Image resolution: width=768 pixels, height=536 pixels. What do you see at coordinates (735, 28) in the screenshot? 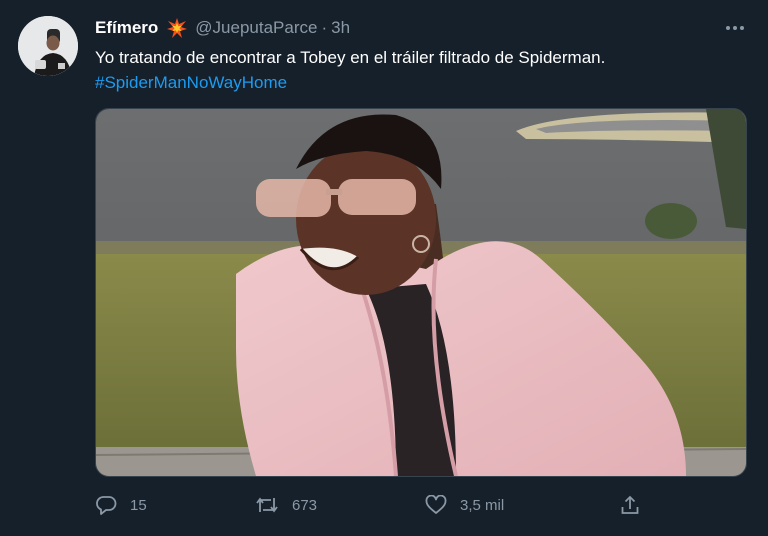
I see `more-options-icon` at bounding box center [735, 28].